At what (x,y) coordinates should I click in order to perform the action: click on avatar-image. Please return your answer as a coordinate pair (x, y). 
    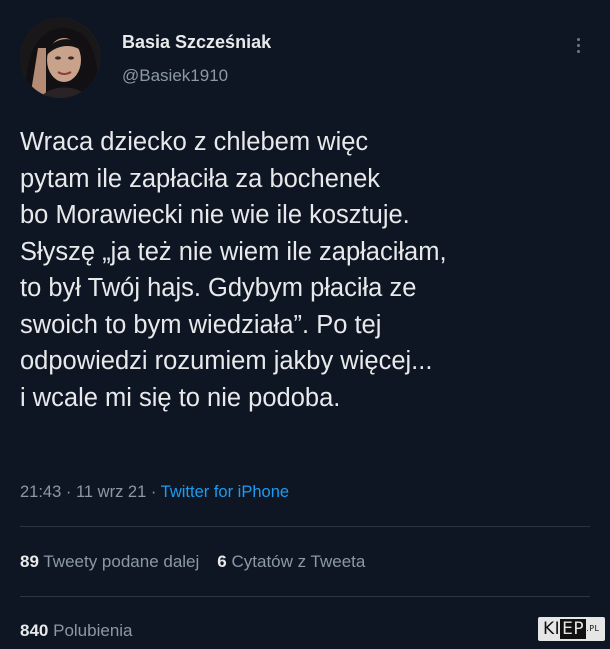
    Looking at the image, I should click on (60, 58).